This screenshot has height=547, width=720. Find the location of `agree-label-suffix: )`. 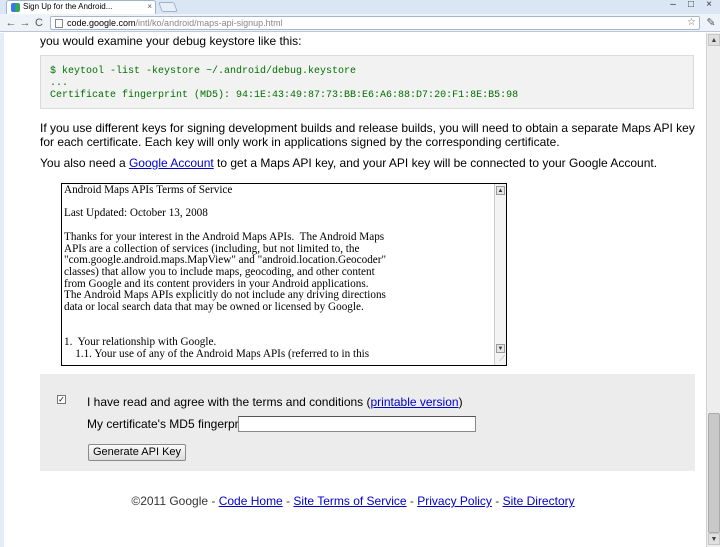

agree-label-suffix: ) is located at coordinates (460, 402).